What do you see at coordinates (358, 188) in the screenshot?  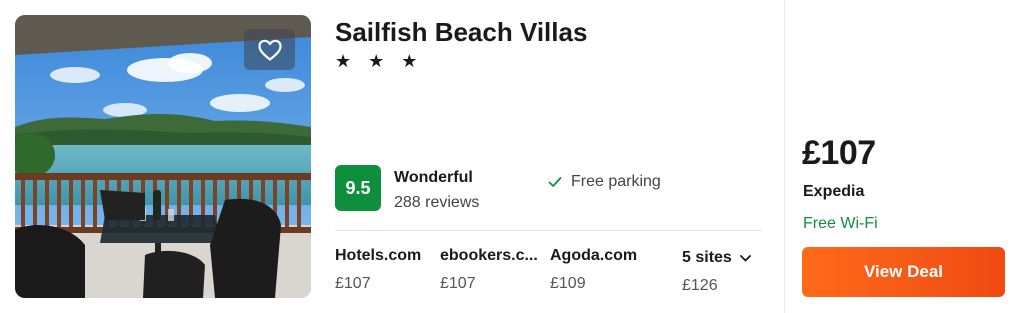 I see `review-score-badge: 9.5` at bounding box center [358, 188].